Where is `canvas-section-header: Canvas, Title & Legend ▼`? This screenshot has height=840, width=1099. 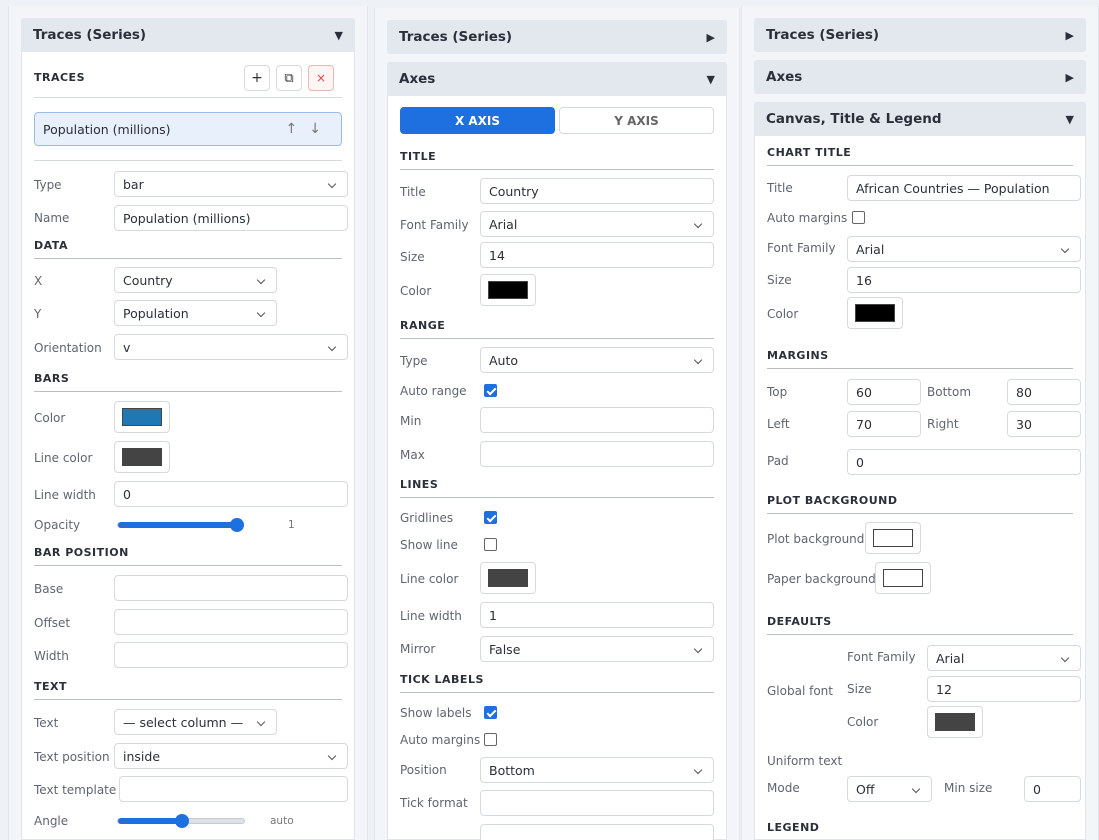
canvas-section-header: Canvas, Title & Legend ▼ is located at coordinates (920, 119).